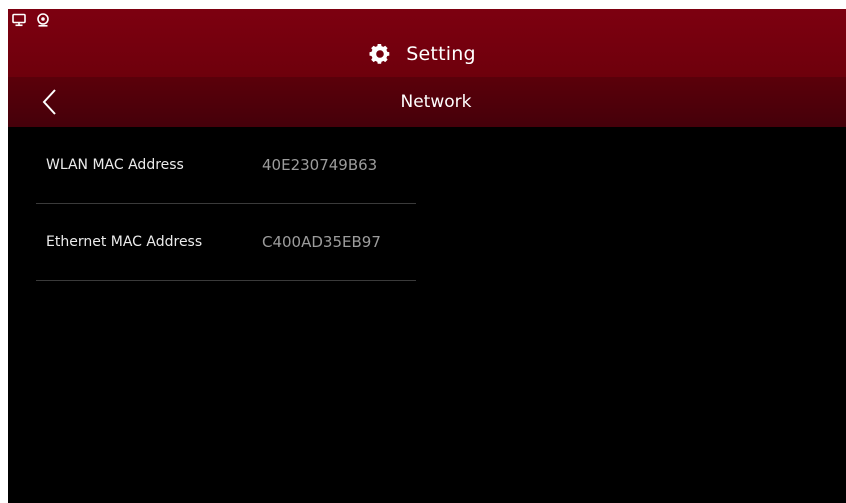  I want to click on list-item-wlan-mac: WLAN MAC Address 40E230749B63, so click(226, 165).